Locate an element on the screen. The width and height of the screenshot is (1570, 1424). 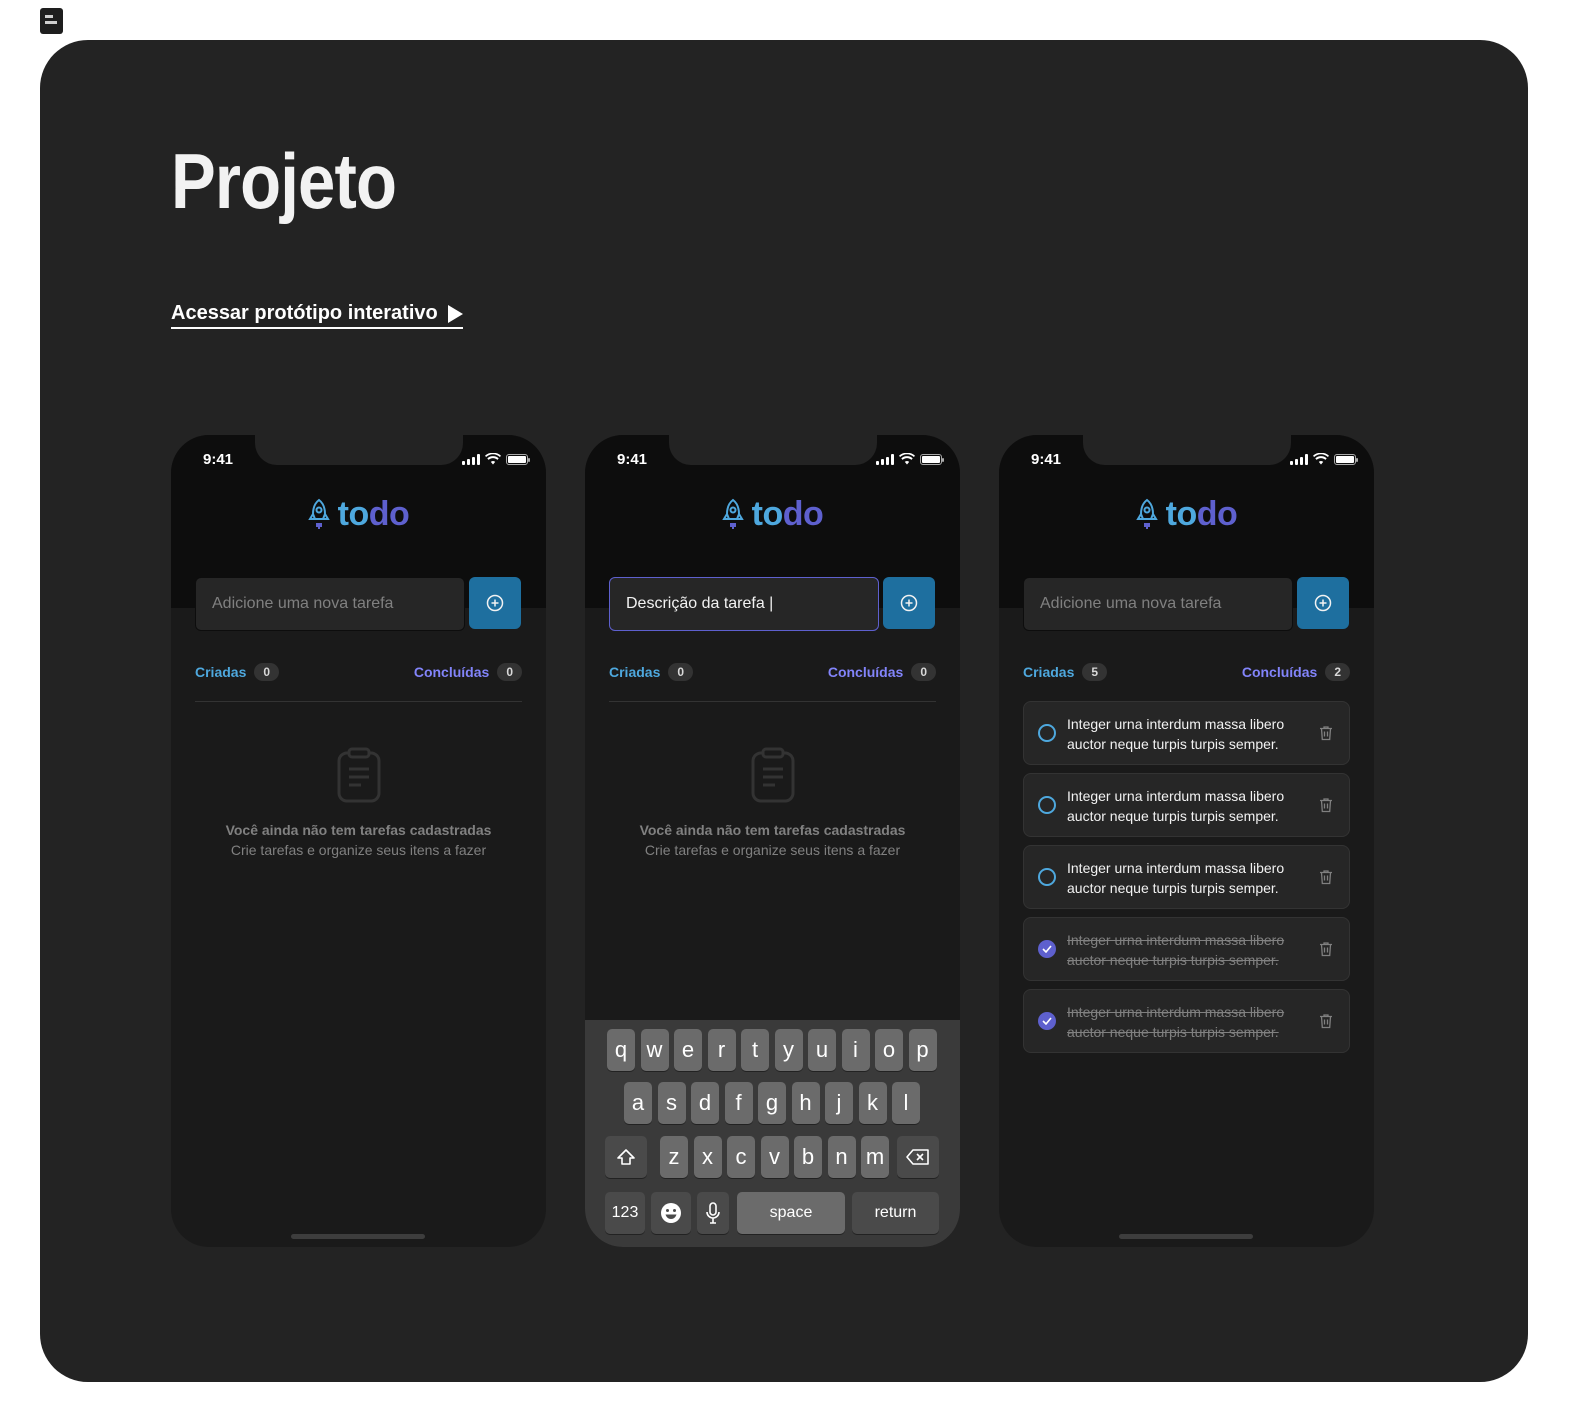
prototype-link: Acessar protótipo interativo is located at coordinates (317, 315).